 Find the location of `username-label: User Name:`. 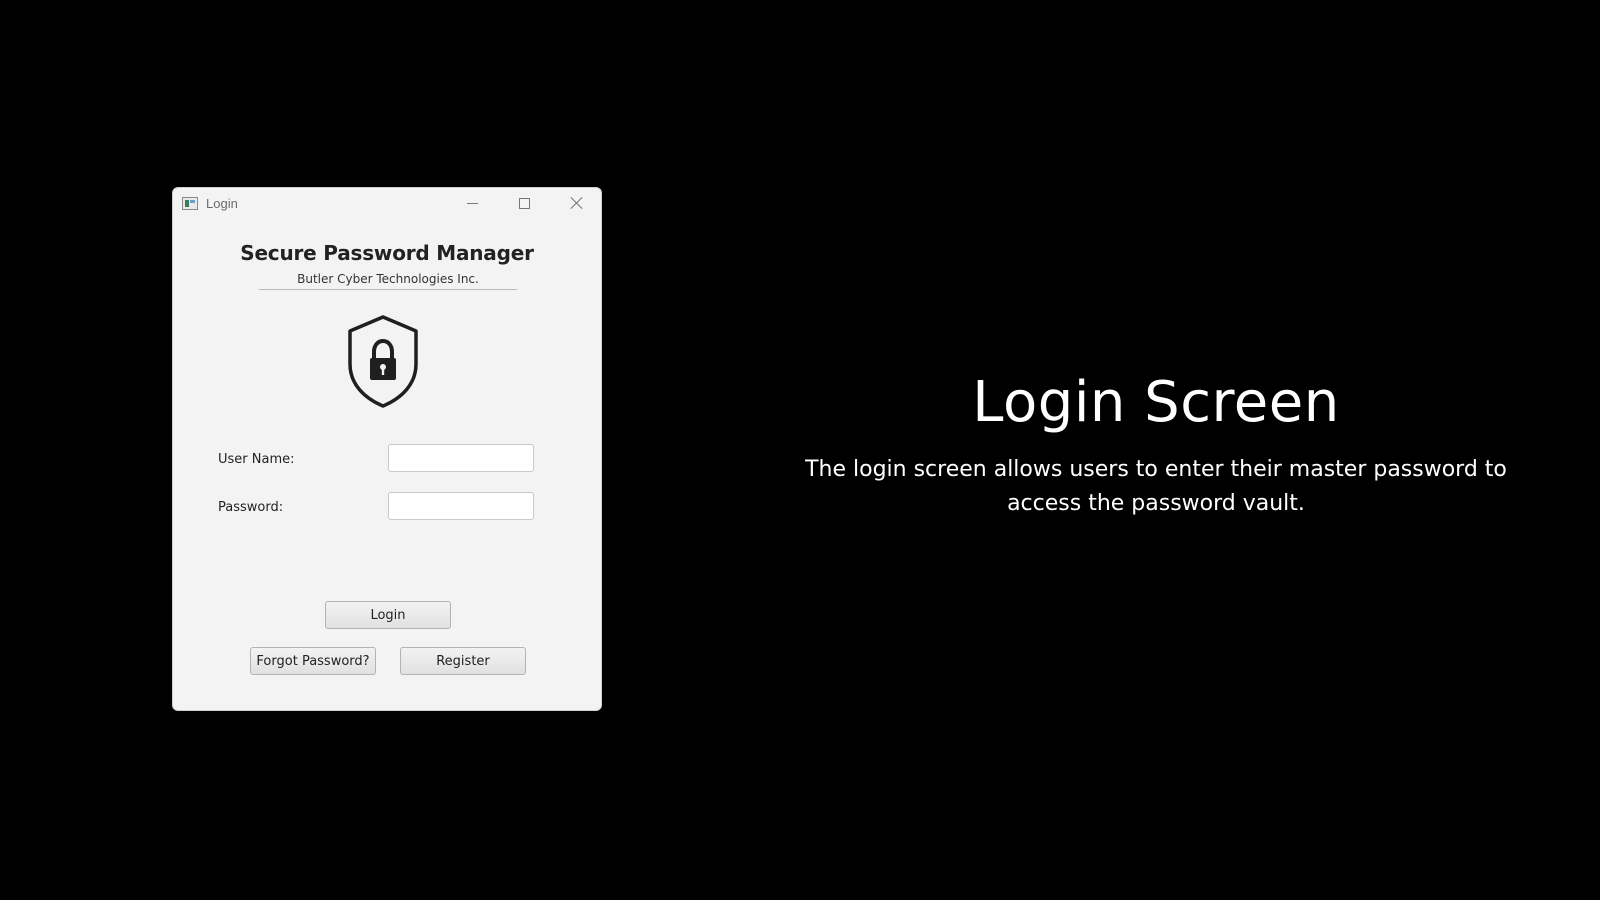

username-label: User Name: is located at coordinates (256, 459).